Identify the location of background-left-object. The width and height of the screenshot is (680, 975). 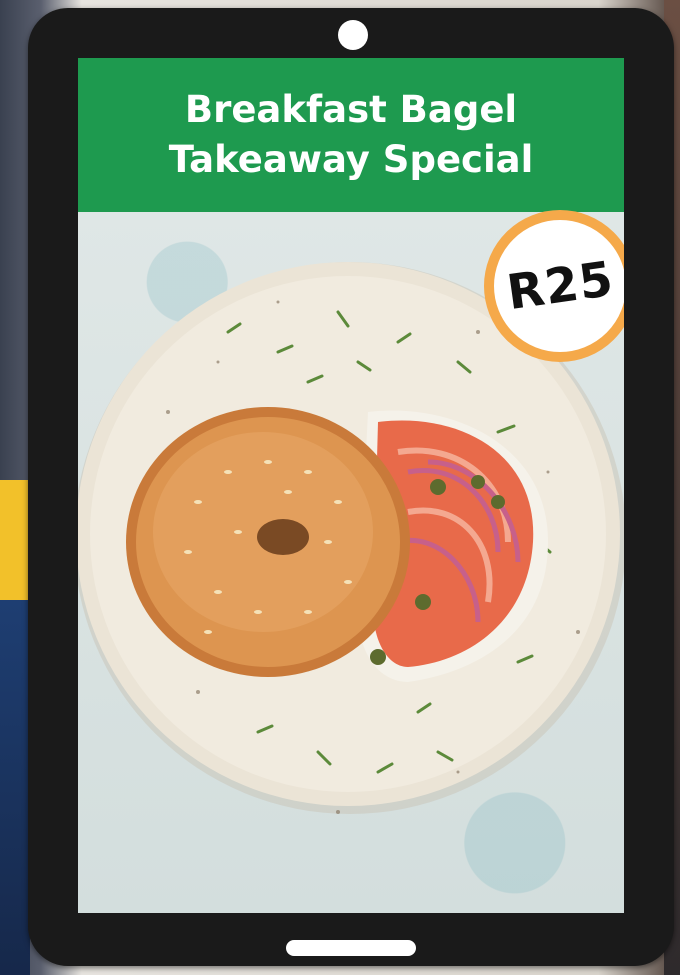
(15, 540).